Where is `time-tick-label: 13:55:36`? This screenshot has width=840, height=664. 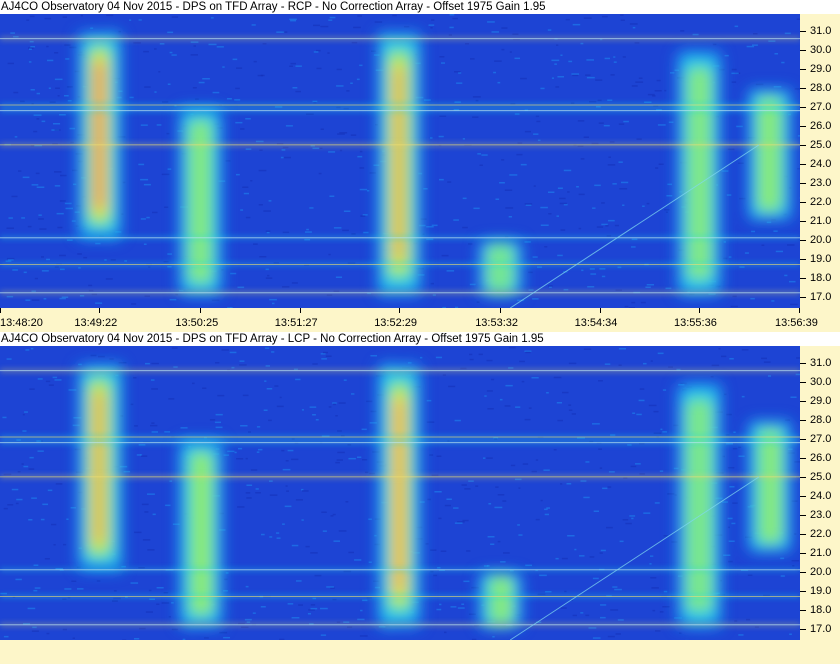 time-tick-label: 13:55:36 is located at coordinates (695, 323).